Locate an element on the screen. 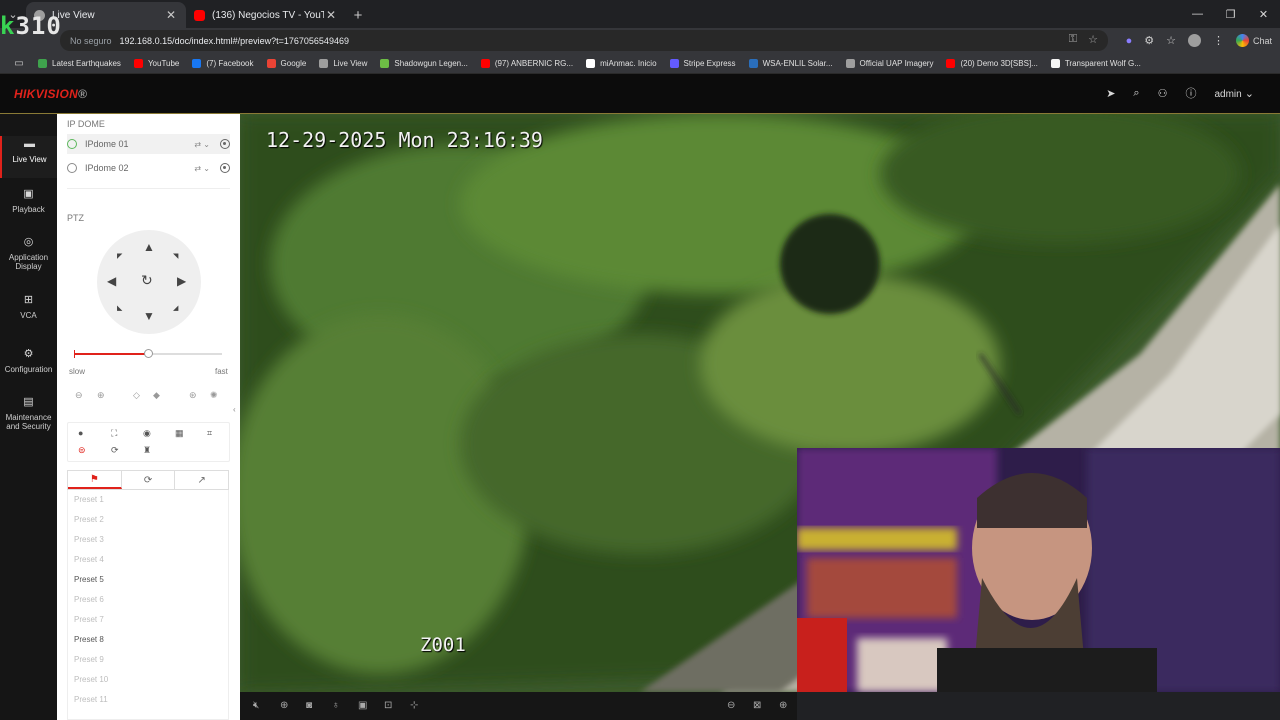 This screenshot has width=1280, height=720. bookmark-item: Live View is located at coordinates (343, 63).